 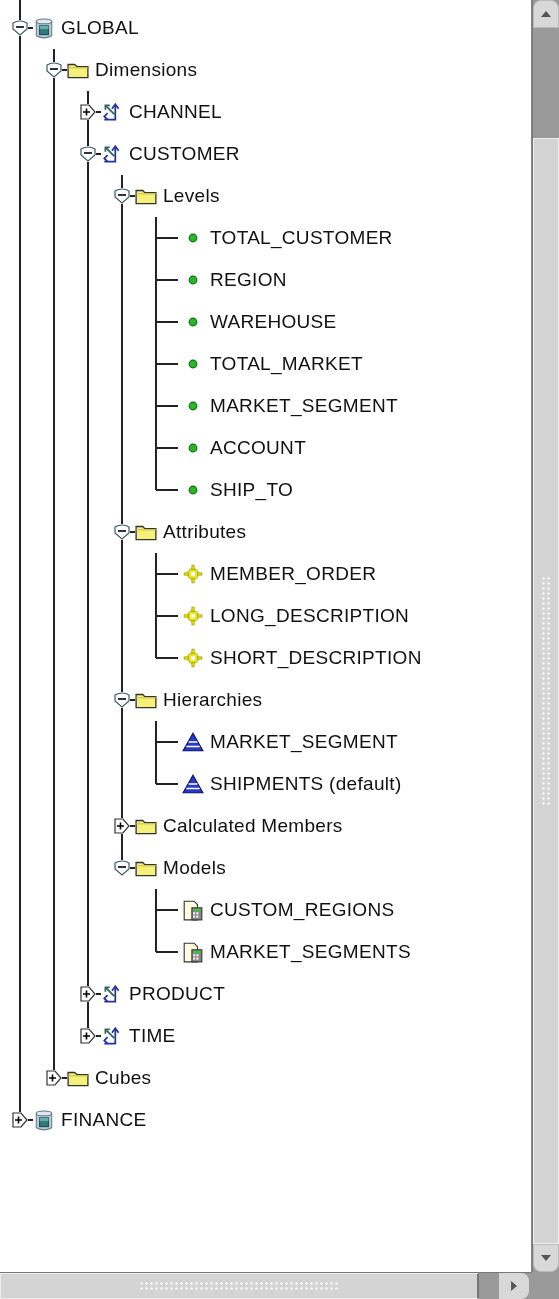 I want to click on tree-item: TOTAL_MARKET, so click(x=286, y=364).